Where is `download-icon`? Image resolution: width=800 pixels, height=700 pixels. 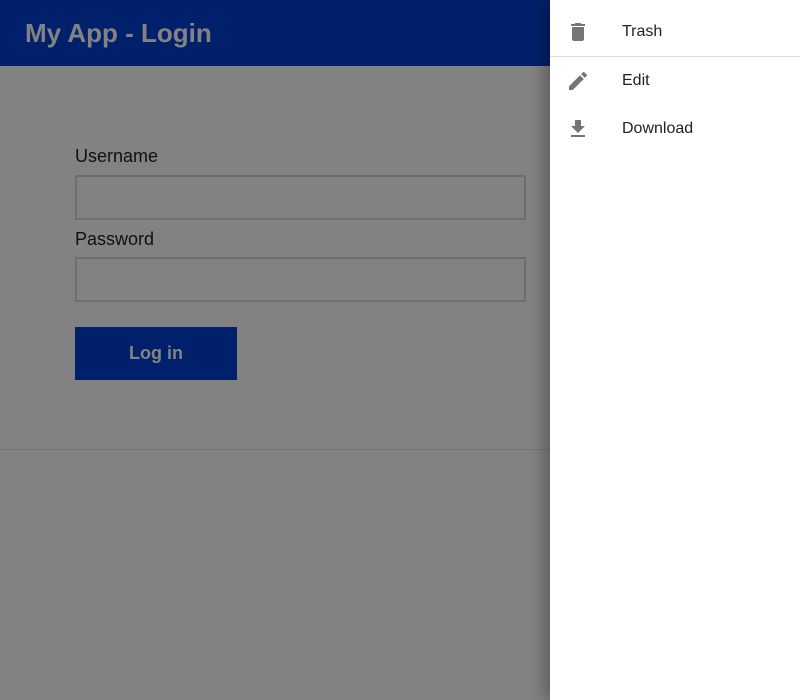
download-icon is located at coordinates (578, 129).